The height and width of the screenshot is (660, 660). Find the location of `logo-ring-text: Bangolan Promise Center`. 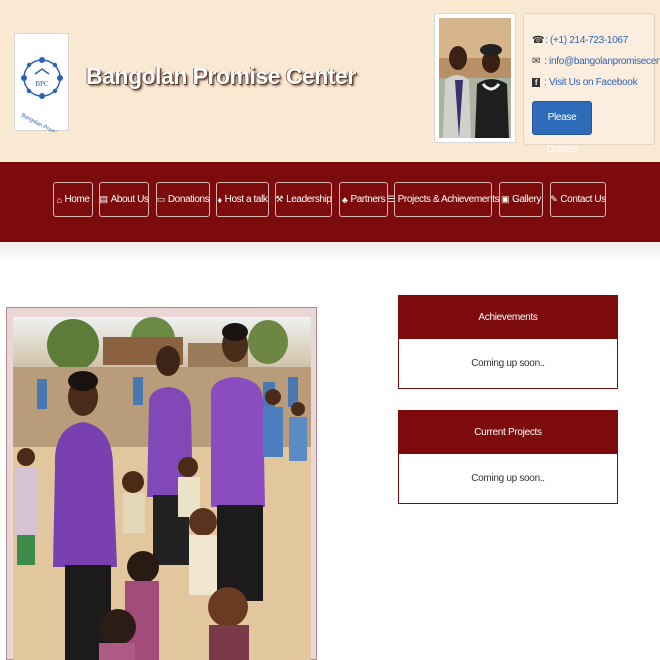

logo-ring-text: Bangolan Promise Center is located at coordinates (45, 122).